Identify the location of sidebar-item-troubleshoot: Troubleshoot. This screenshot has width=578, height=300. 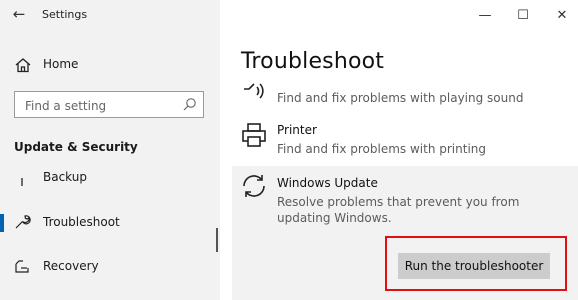
(110, 222).